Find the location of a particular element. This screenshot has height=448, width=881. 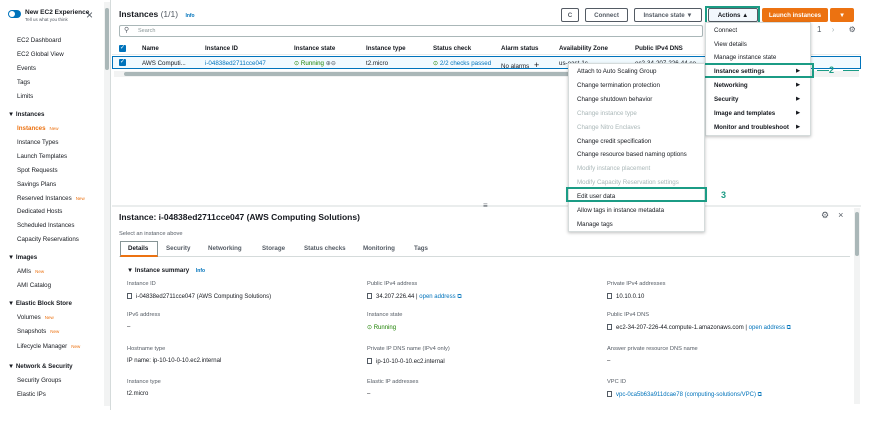

settings-item-manage-tags: Manage tags is located at coordinates (595, 224).